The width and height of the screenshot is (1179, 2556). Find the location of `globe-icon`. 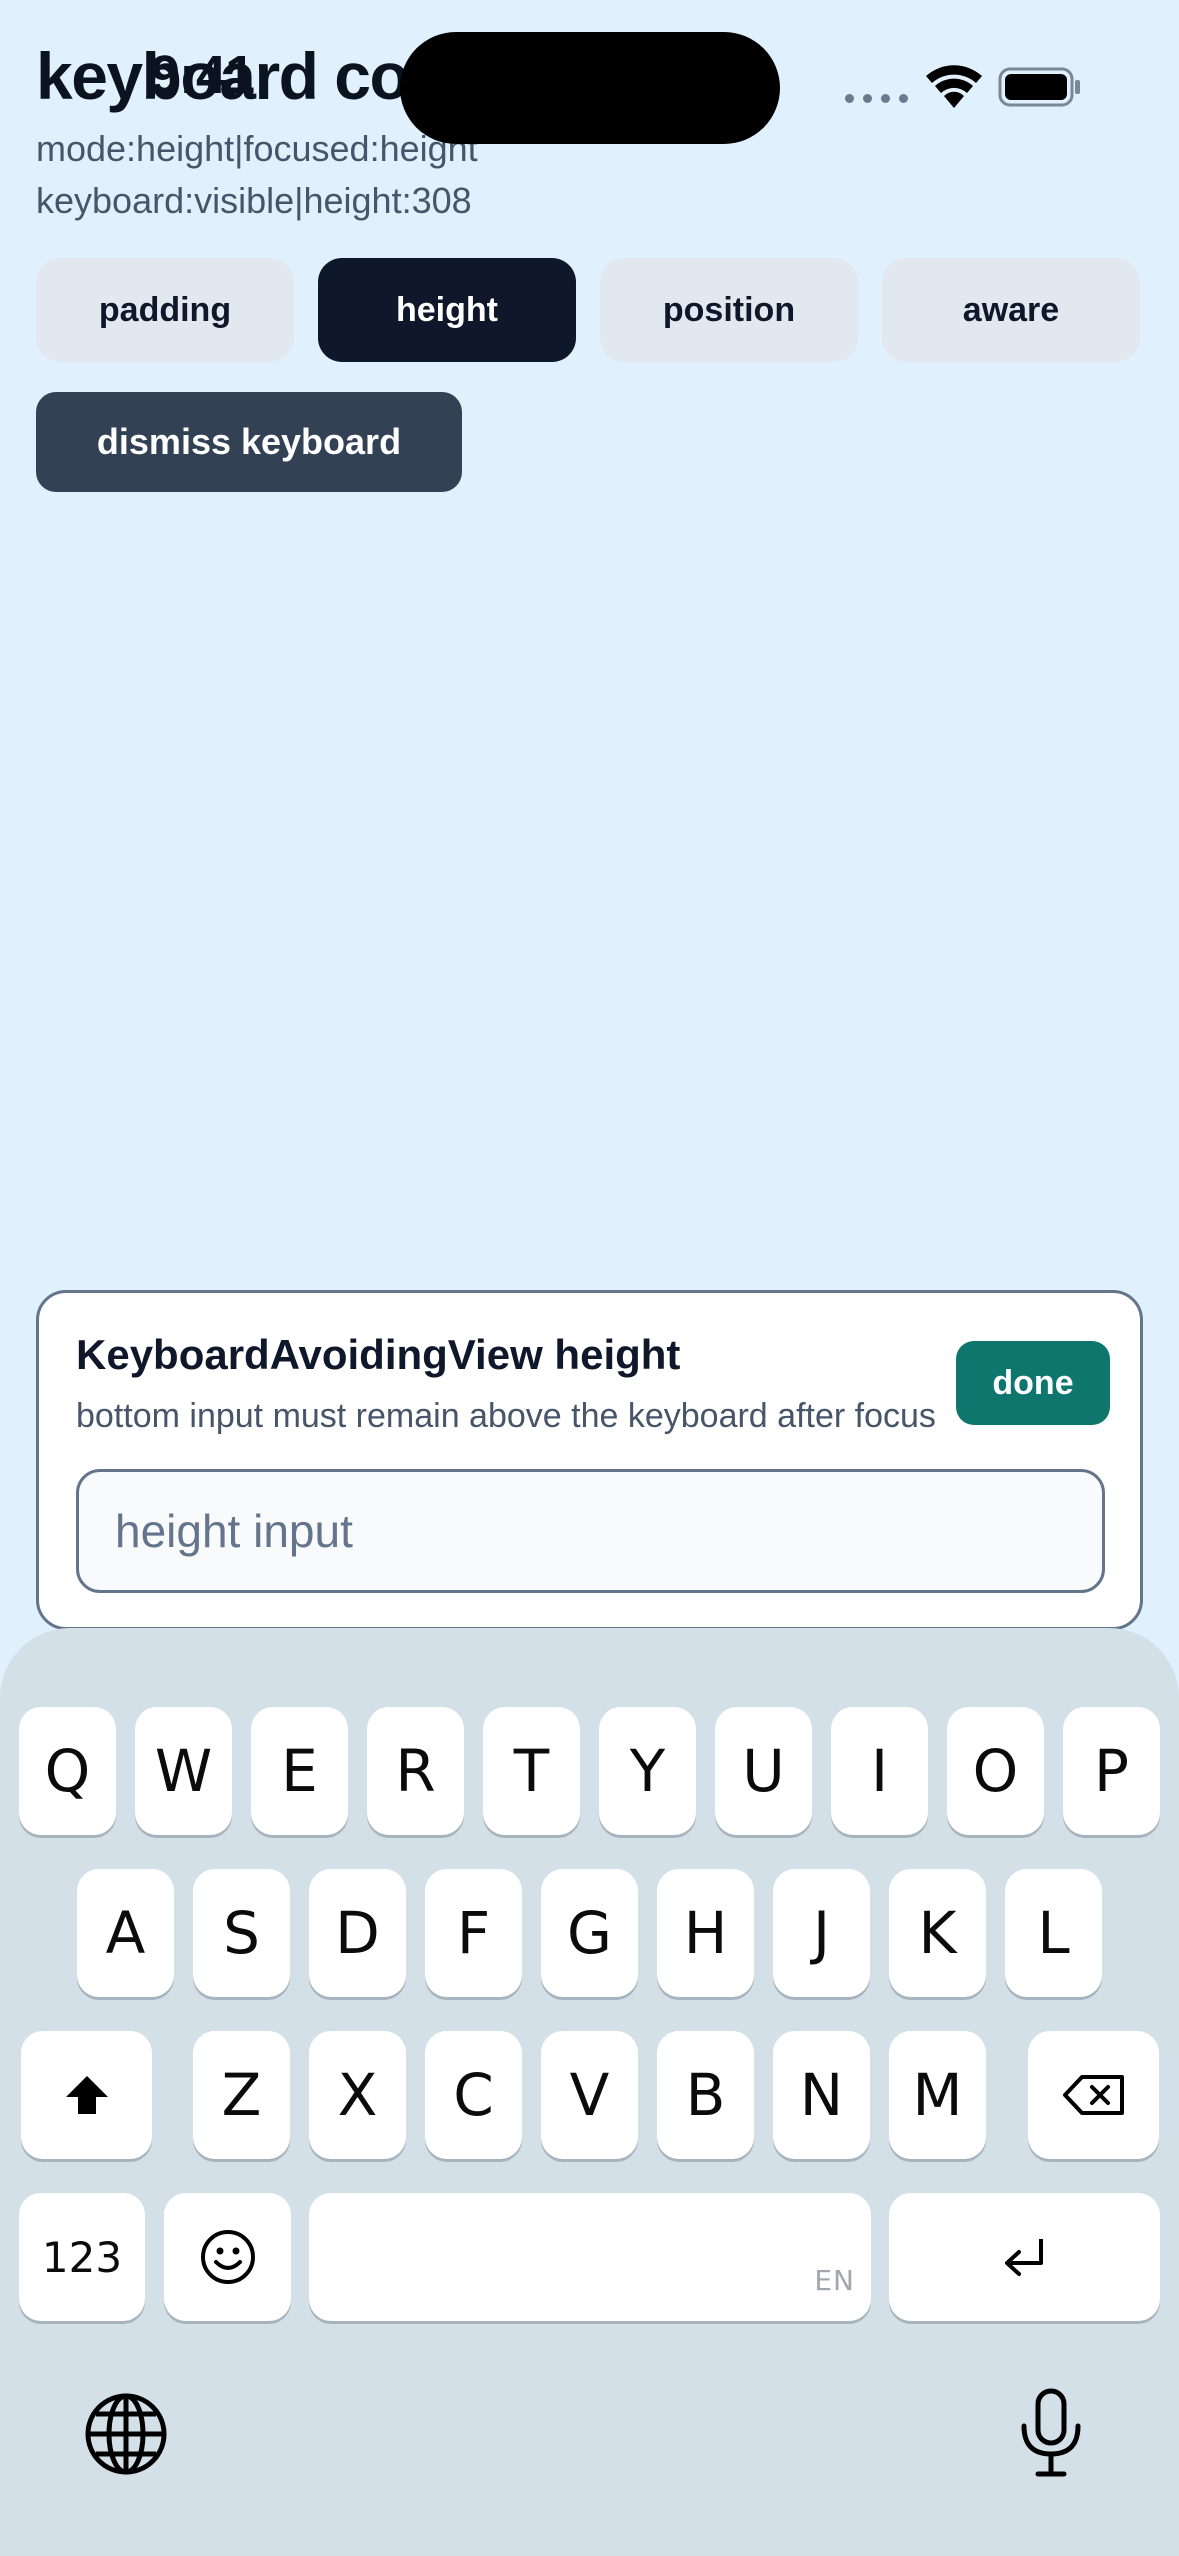

globe-icon is located at coordinates (126, 2434).